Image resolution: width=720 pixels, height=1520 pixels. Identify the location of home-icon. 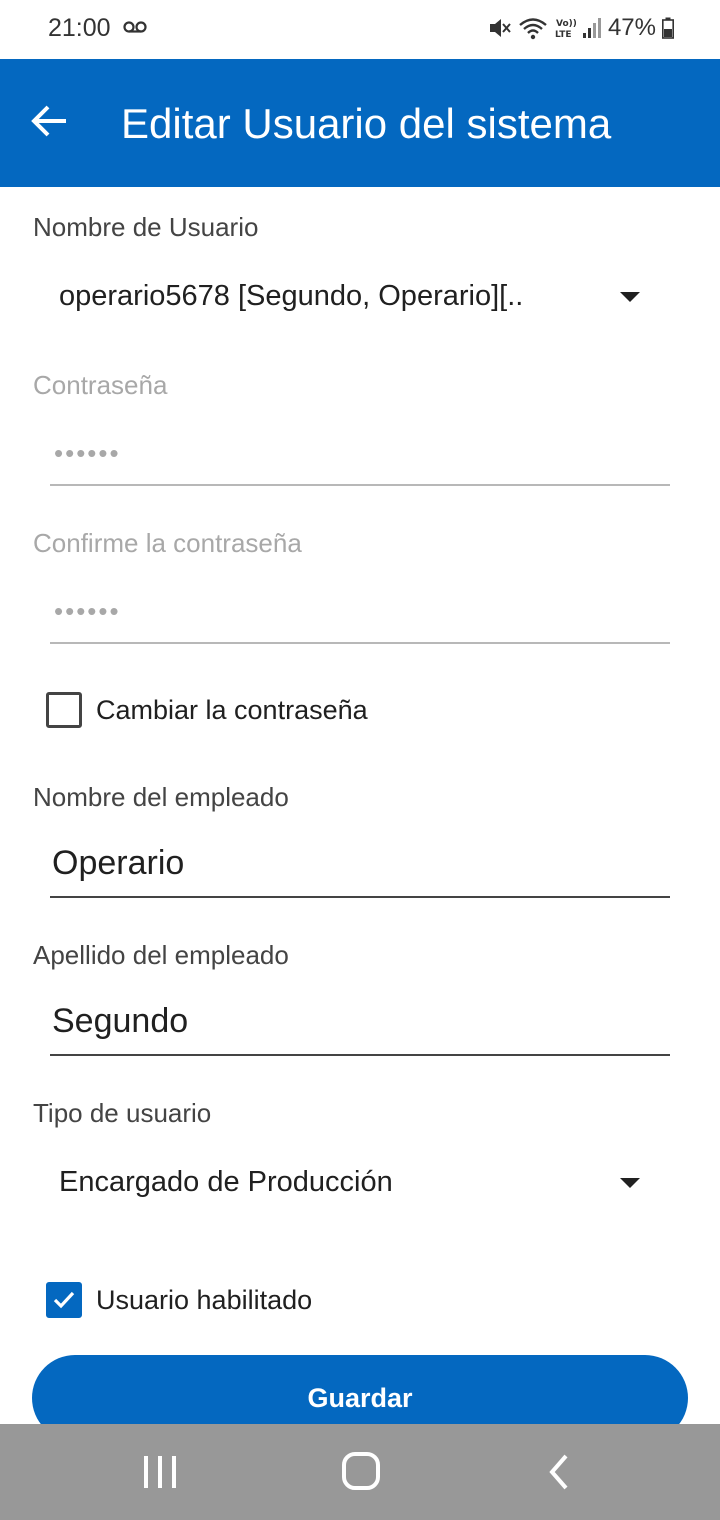
(361, 1472).